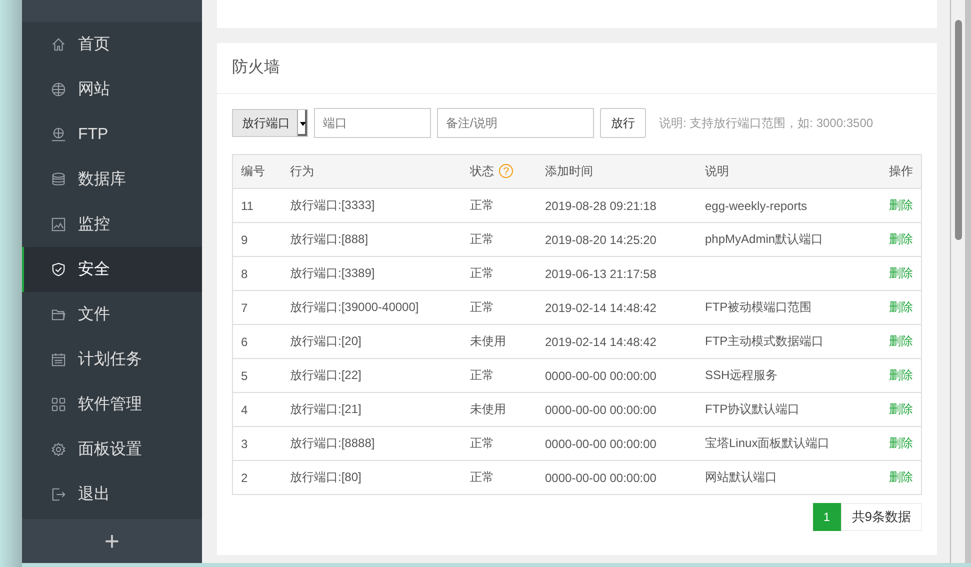  What do you see at coordinates (112, 494) in the screenshot?
I see `sidebar-item: 退出` at bounding box center [112, 494].